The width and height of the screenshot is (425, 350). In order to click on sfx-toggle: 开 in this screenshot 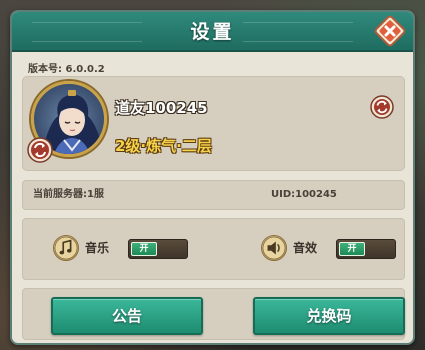, I will do `click(366, 249)`.